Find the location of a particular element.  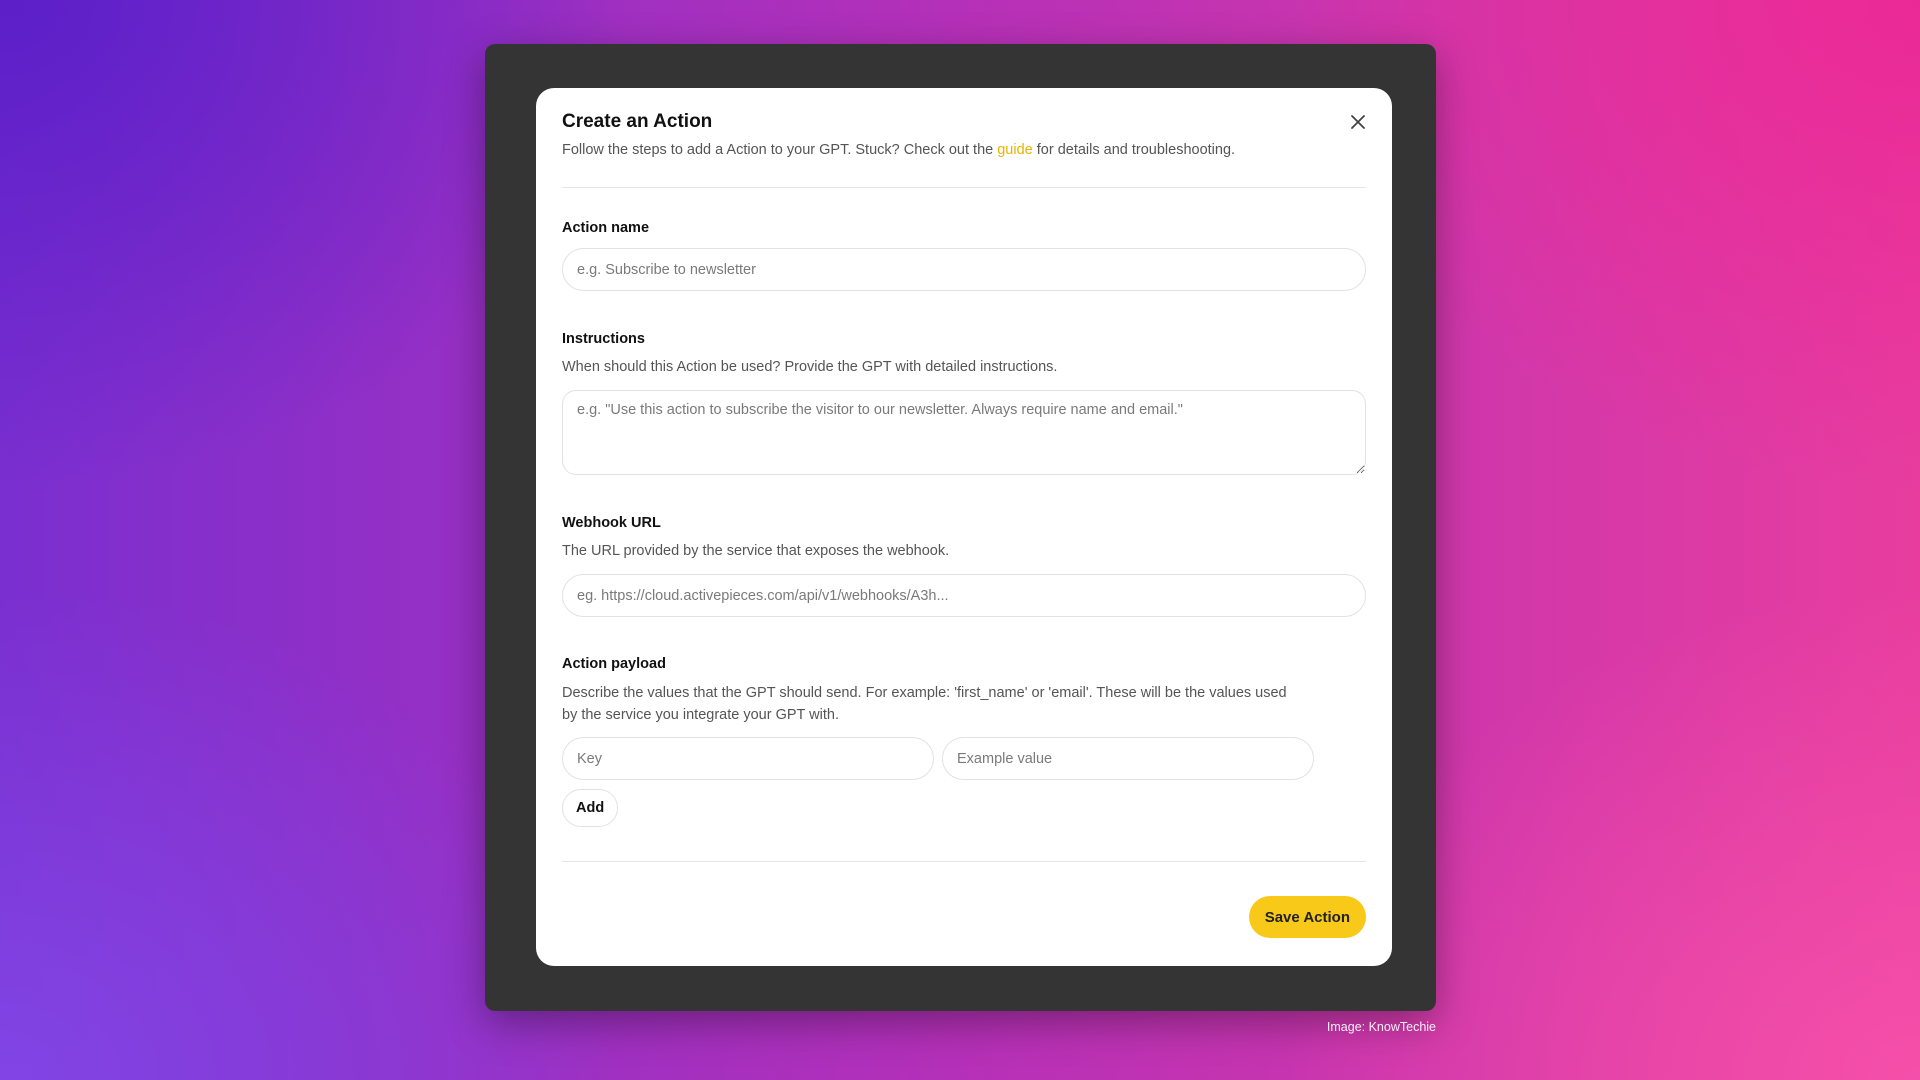

header-divider is located at coordinates (964, 187).